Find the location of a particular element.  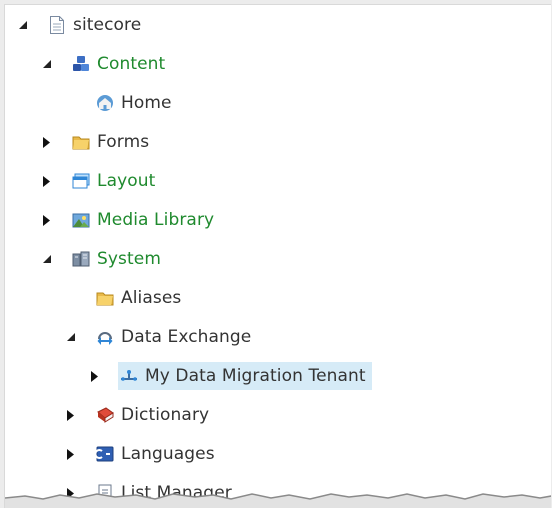

dictionary-book-icon is located at coordinates (105, 415).